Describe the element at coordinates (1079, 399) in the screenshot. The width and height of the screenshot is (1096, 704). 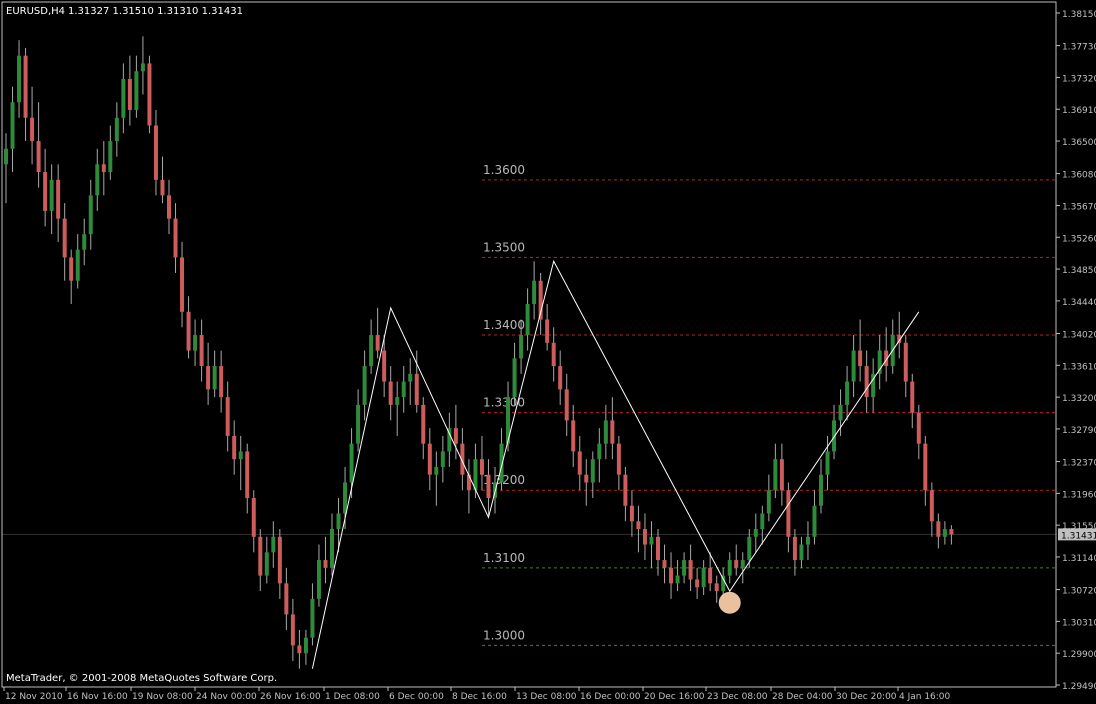
I see `price-tick-label-12: 1.33200` at that location.